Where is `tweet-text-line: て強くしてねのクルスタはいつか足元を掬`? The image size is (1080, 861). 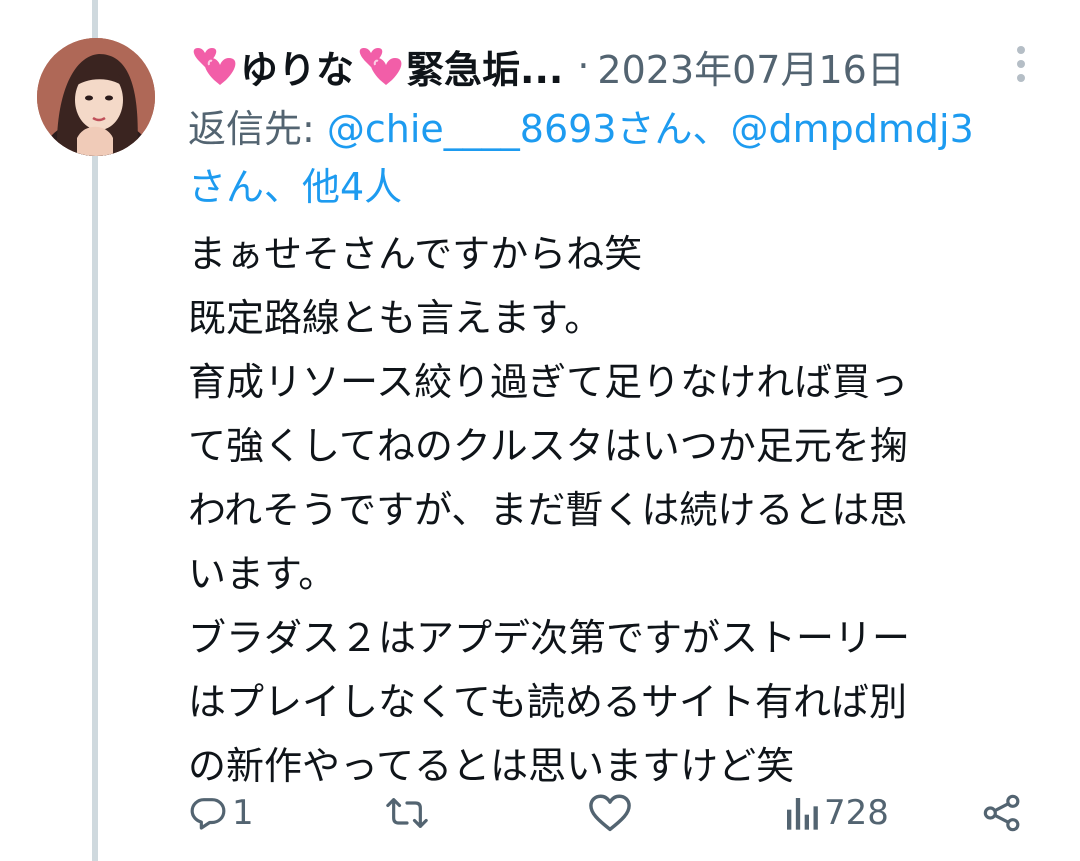 tweet-text-line: て強くしてねのクルスタはいつか足元を掬 is located at coordinates (548, 446).